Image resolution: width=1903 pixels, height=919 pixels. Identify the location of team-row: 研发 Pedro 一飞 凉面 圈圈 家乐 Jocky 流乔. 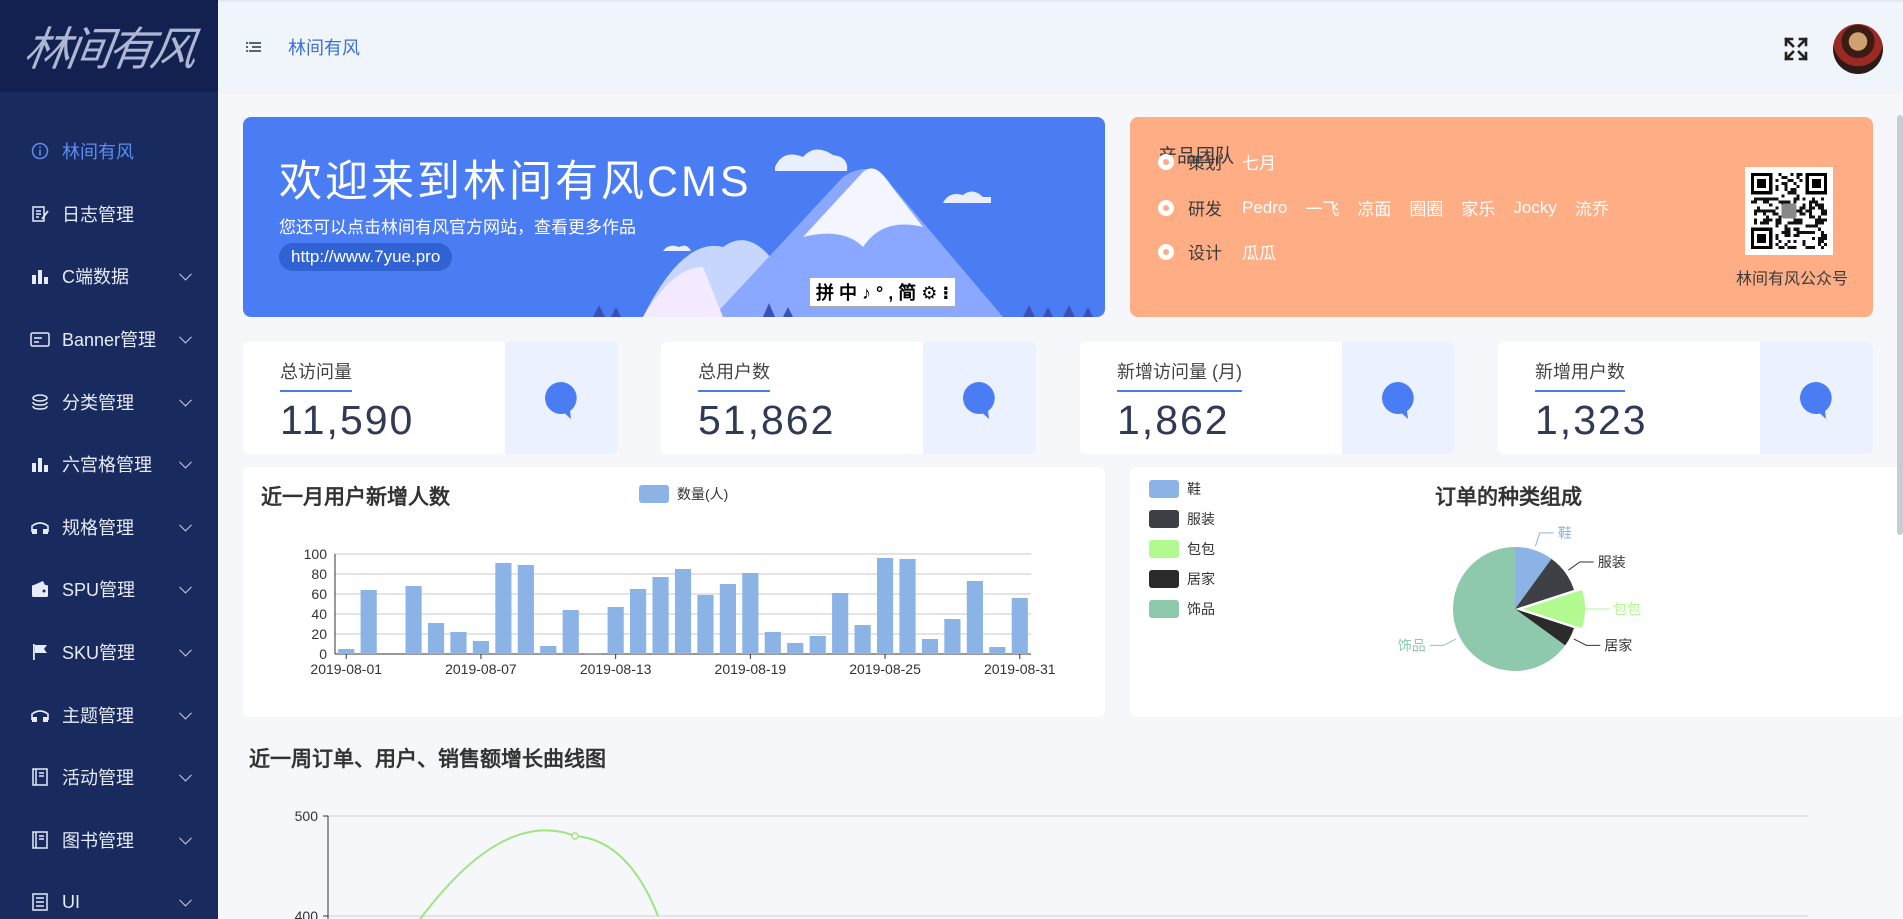
(1392, 207).